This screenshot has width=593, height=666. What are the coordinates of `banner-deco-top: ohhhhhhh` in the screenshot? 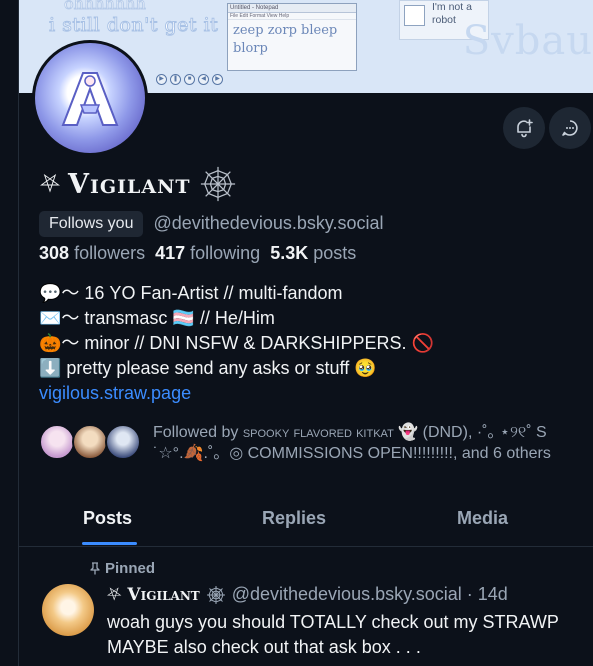 It's located at (105, 7).